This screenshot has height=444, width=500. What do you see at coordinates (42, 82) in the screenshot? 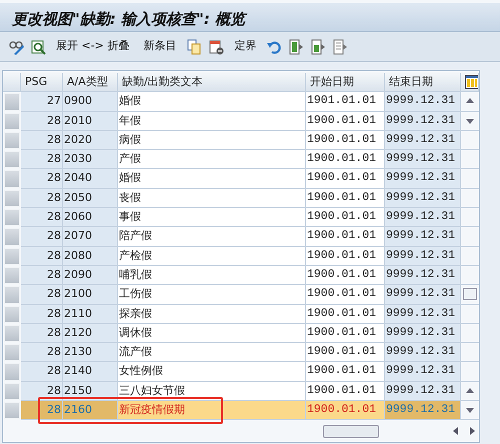
I see `column-header: PSG` at bounding box center [42, 82].